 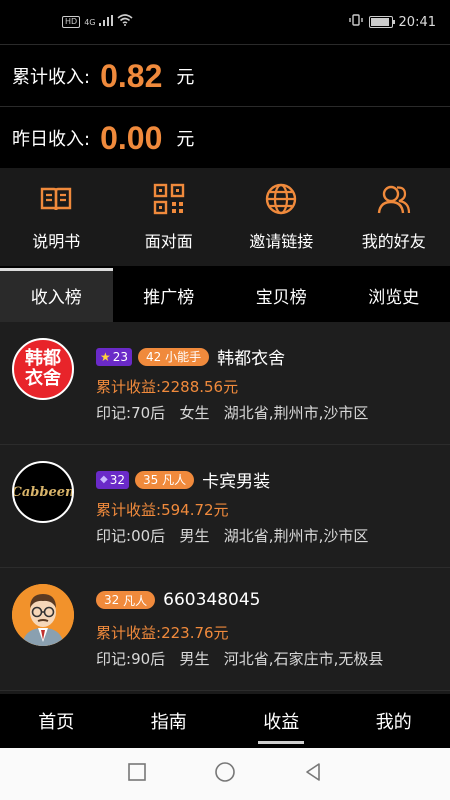 I want to click on system-nav-bar, so click(x=225, y=774).